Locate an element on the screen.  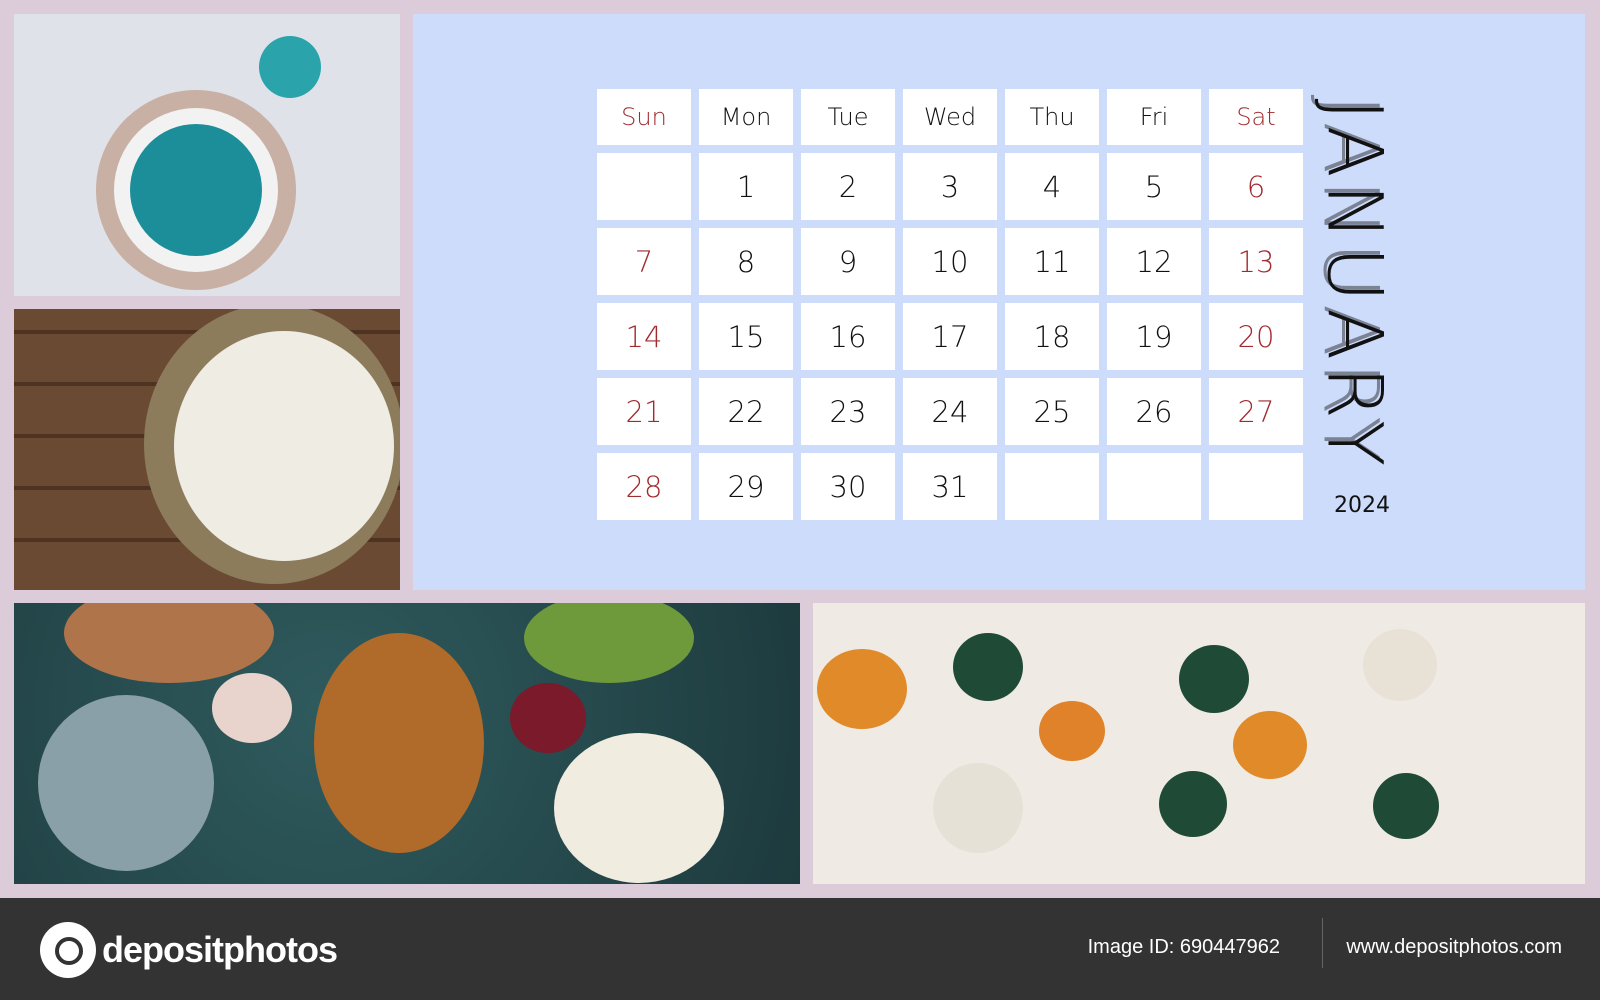
camera-icon is located at coordinates (68, 950).